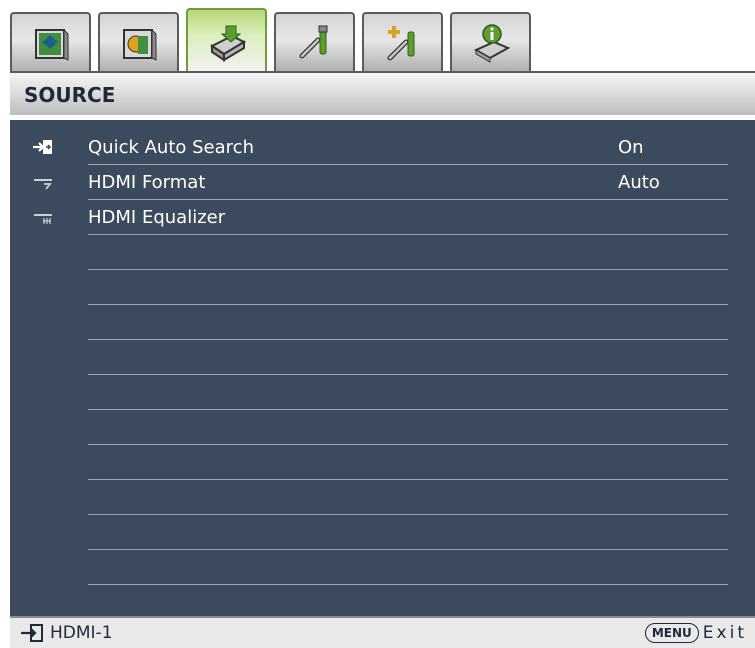  I want to click on menu-item-label: HDMI Equalizer, so click(157, 217).